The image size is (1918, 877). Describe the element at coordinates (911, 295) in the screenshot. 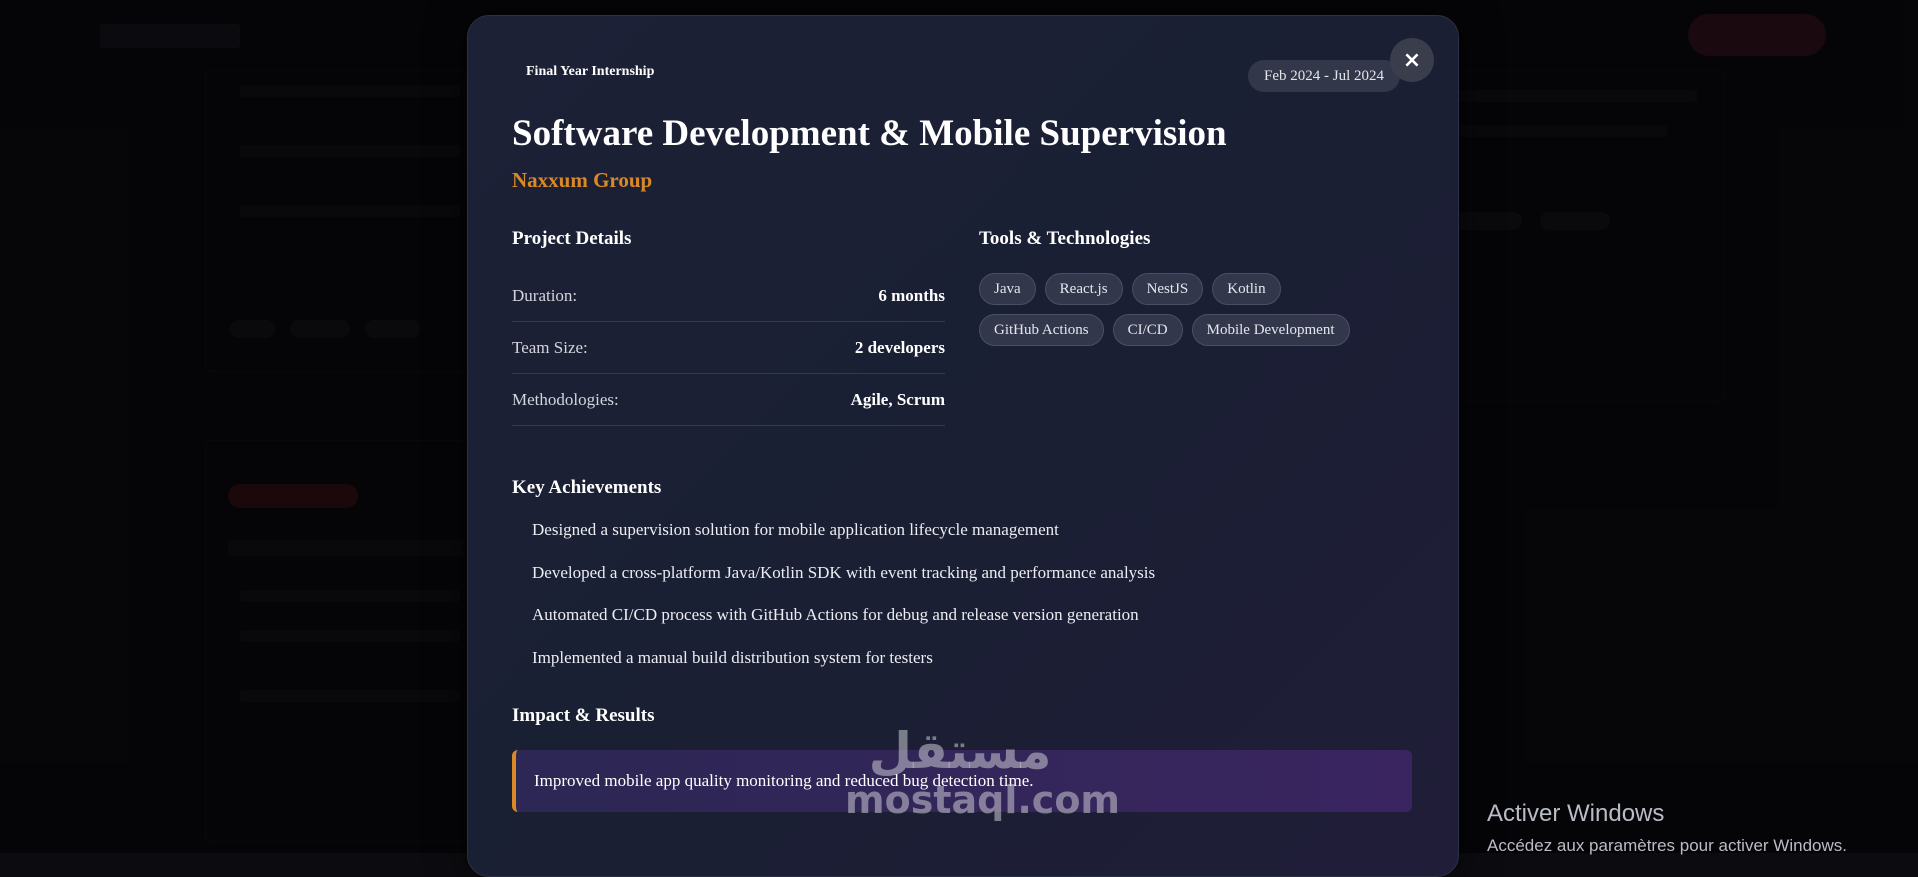

I see `detail-value: 6 months` at that location.